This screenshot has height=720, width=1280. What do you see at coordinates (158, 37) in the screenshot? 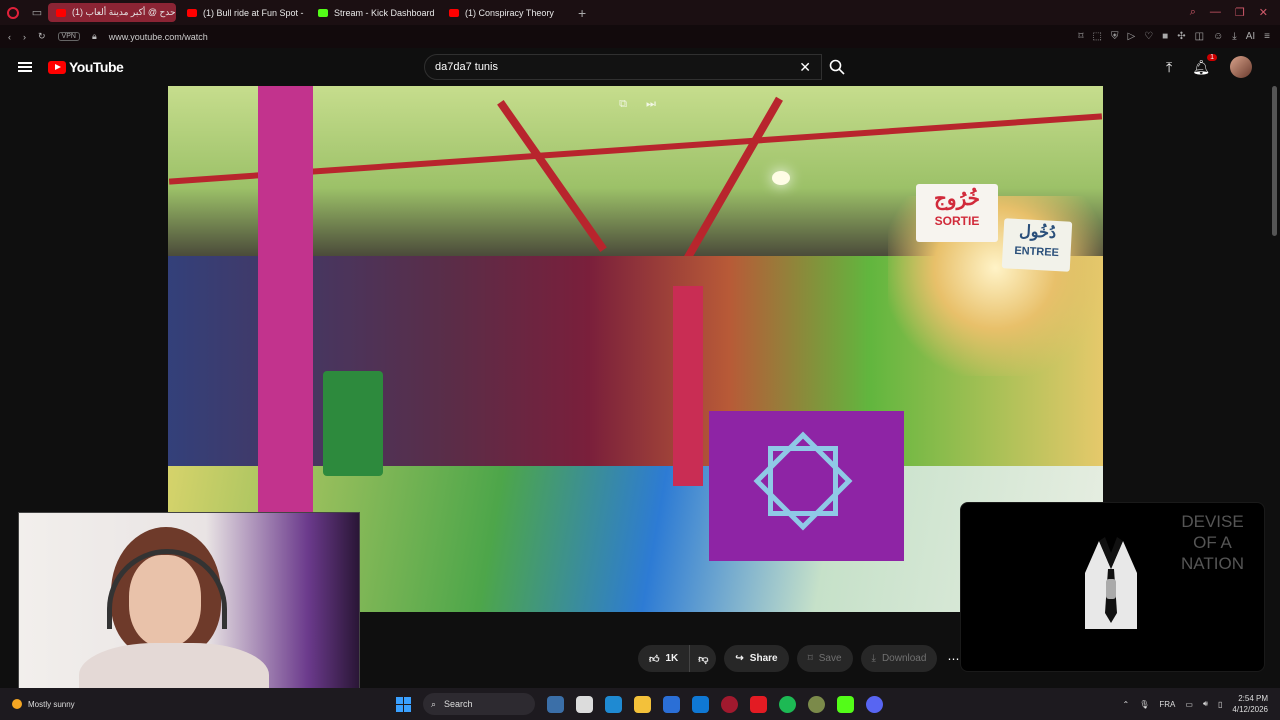
I see `url-field: www.youtube.com/watch` at bounding box center [158, 37].